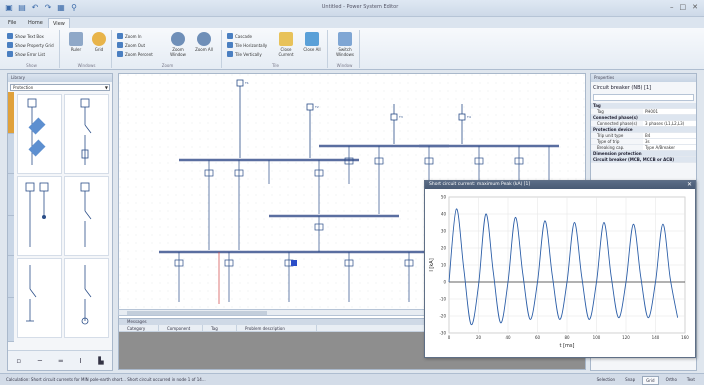 The image size is (704, 385). I want to click on y-tick-label: 30, so click(444, 231).